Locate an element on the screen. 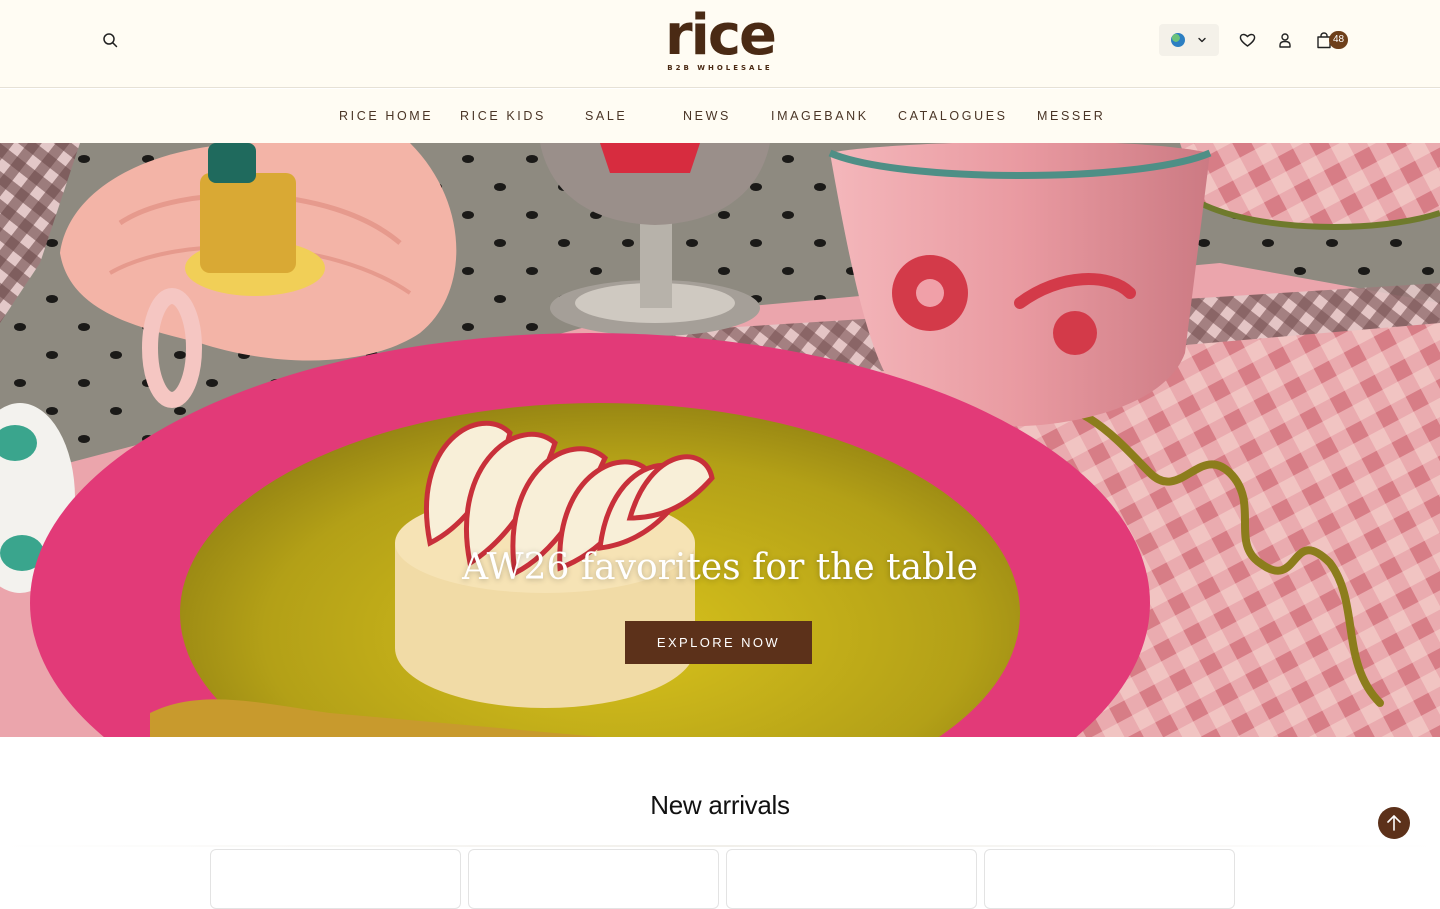 The width and height of the screenshot is (1440, 909). brand-logo: rice B2B WHOLESALE is located at coordinates (720, 43).